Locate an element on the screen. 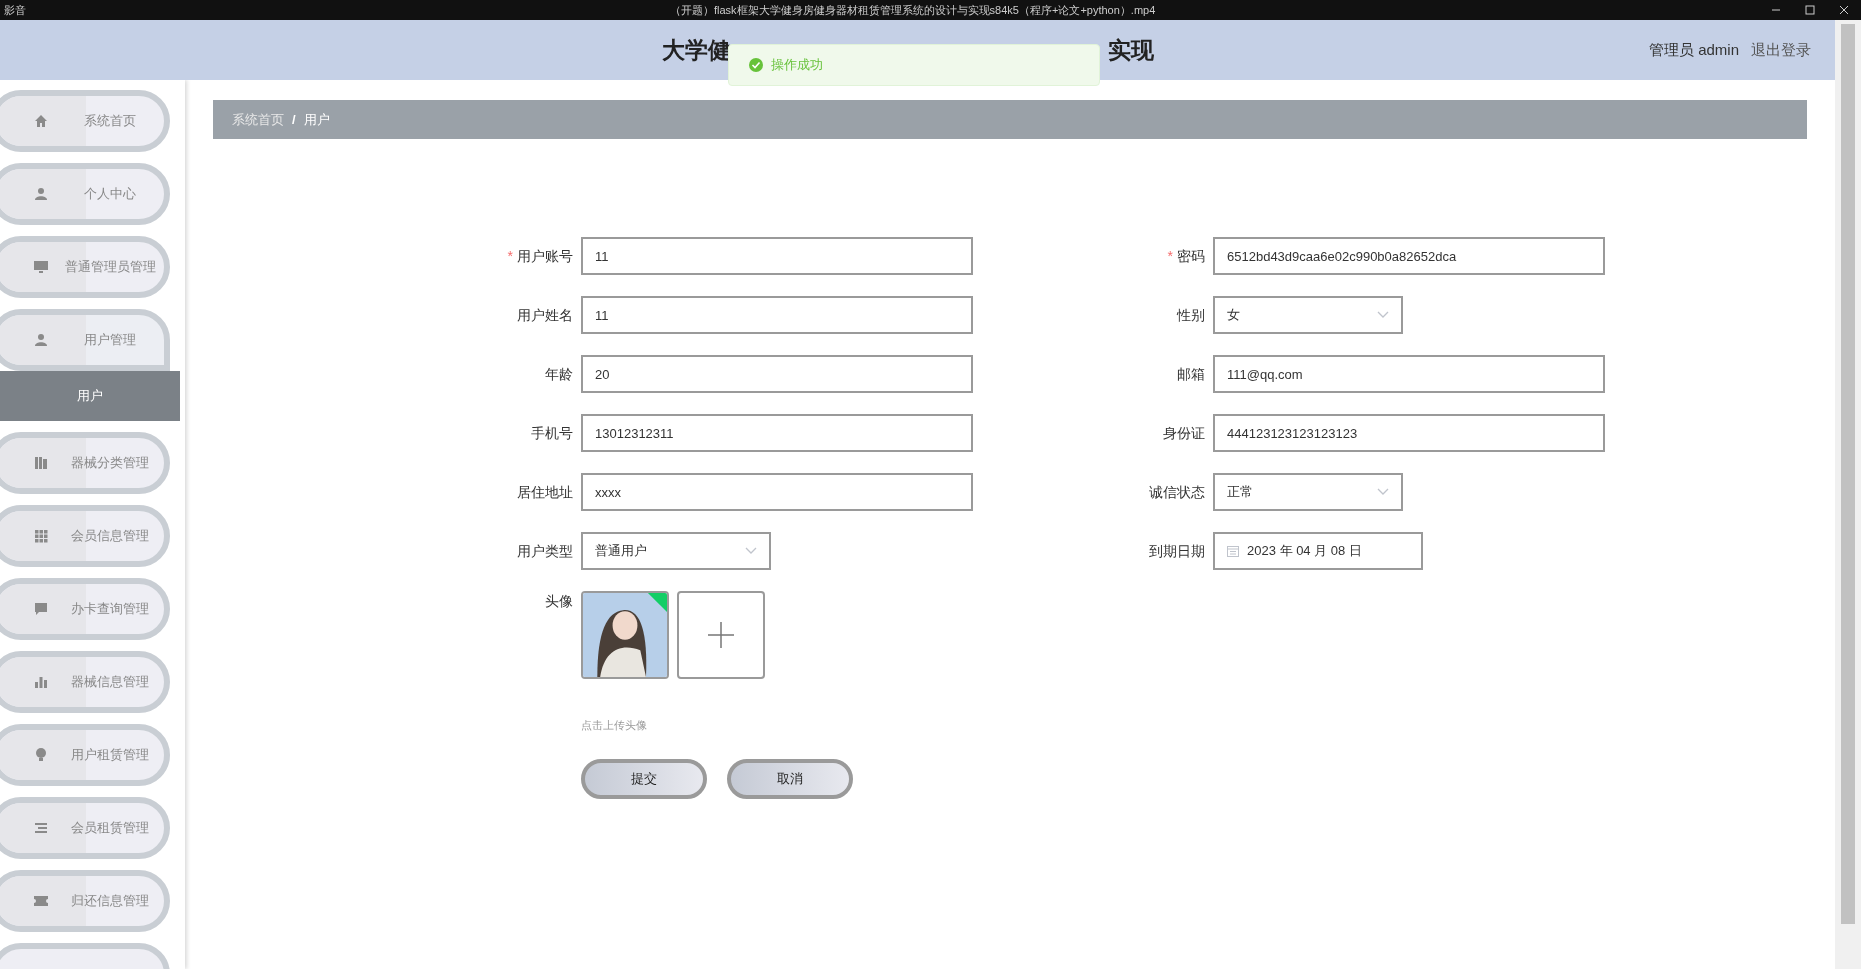 The image size is (1861, 969). field-label: 性别 is located at coordinates (1191, 315).